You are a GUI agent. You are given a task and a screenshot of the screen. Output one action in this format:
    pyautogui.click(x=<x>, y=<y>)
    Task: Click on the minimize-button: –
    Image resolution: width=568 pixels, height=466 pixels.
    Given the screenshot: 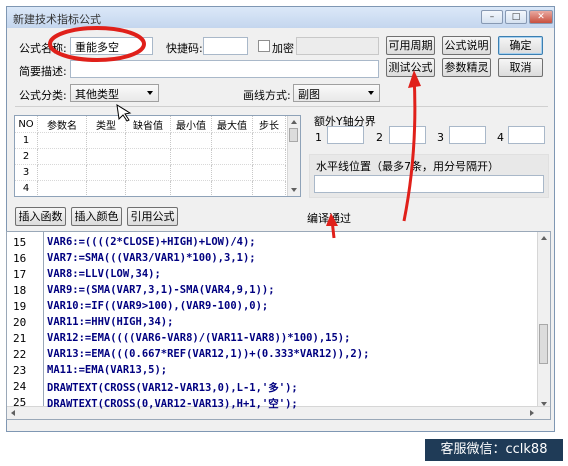 What is the action you would take?
    pyautogui.click(x=492, y=17)
    